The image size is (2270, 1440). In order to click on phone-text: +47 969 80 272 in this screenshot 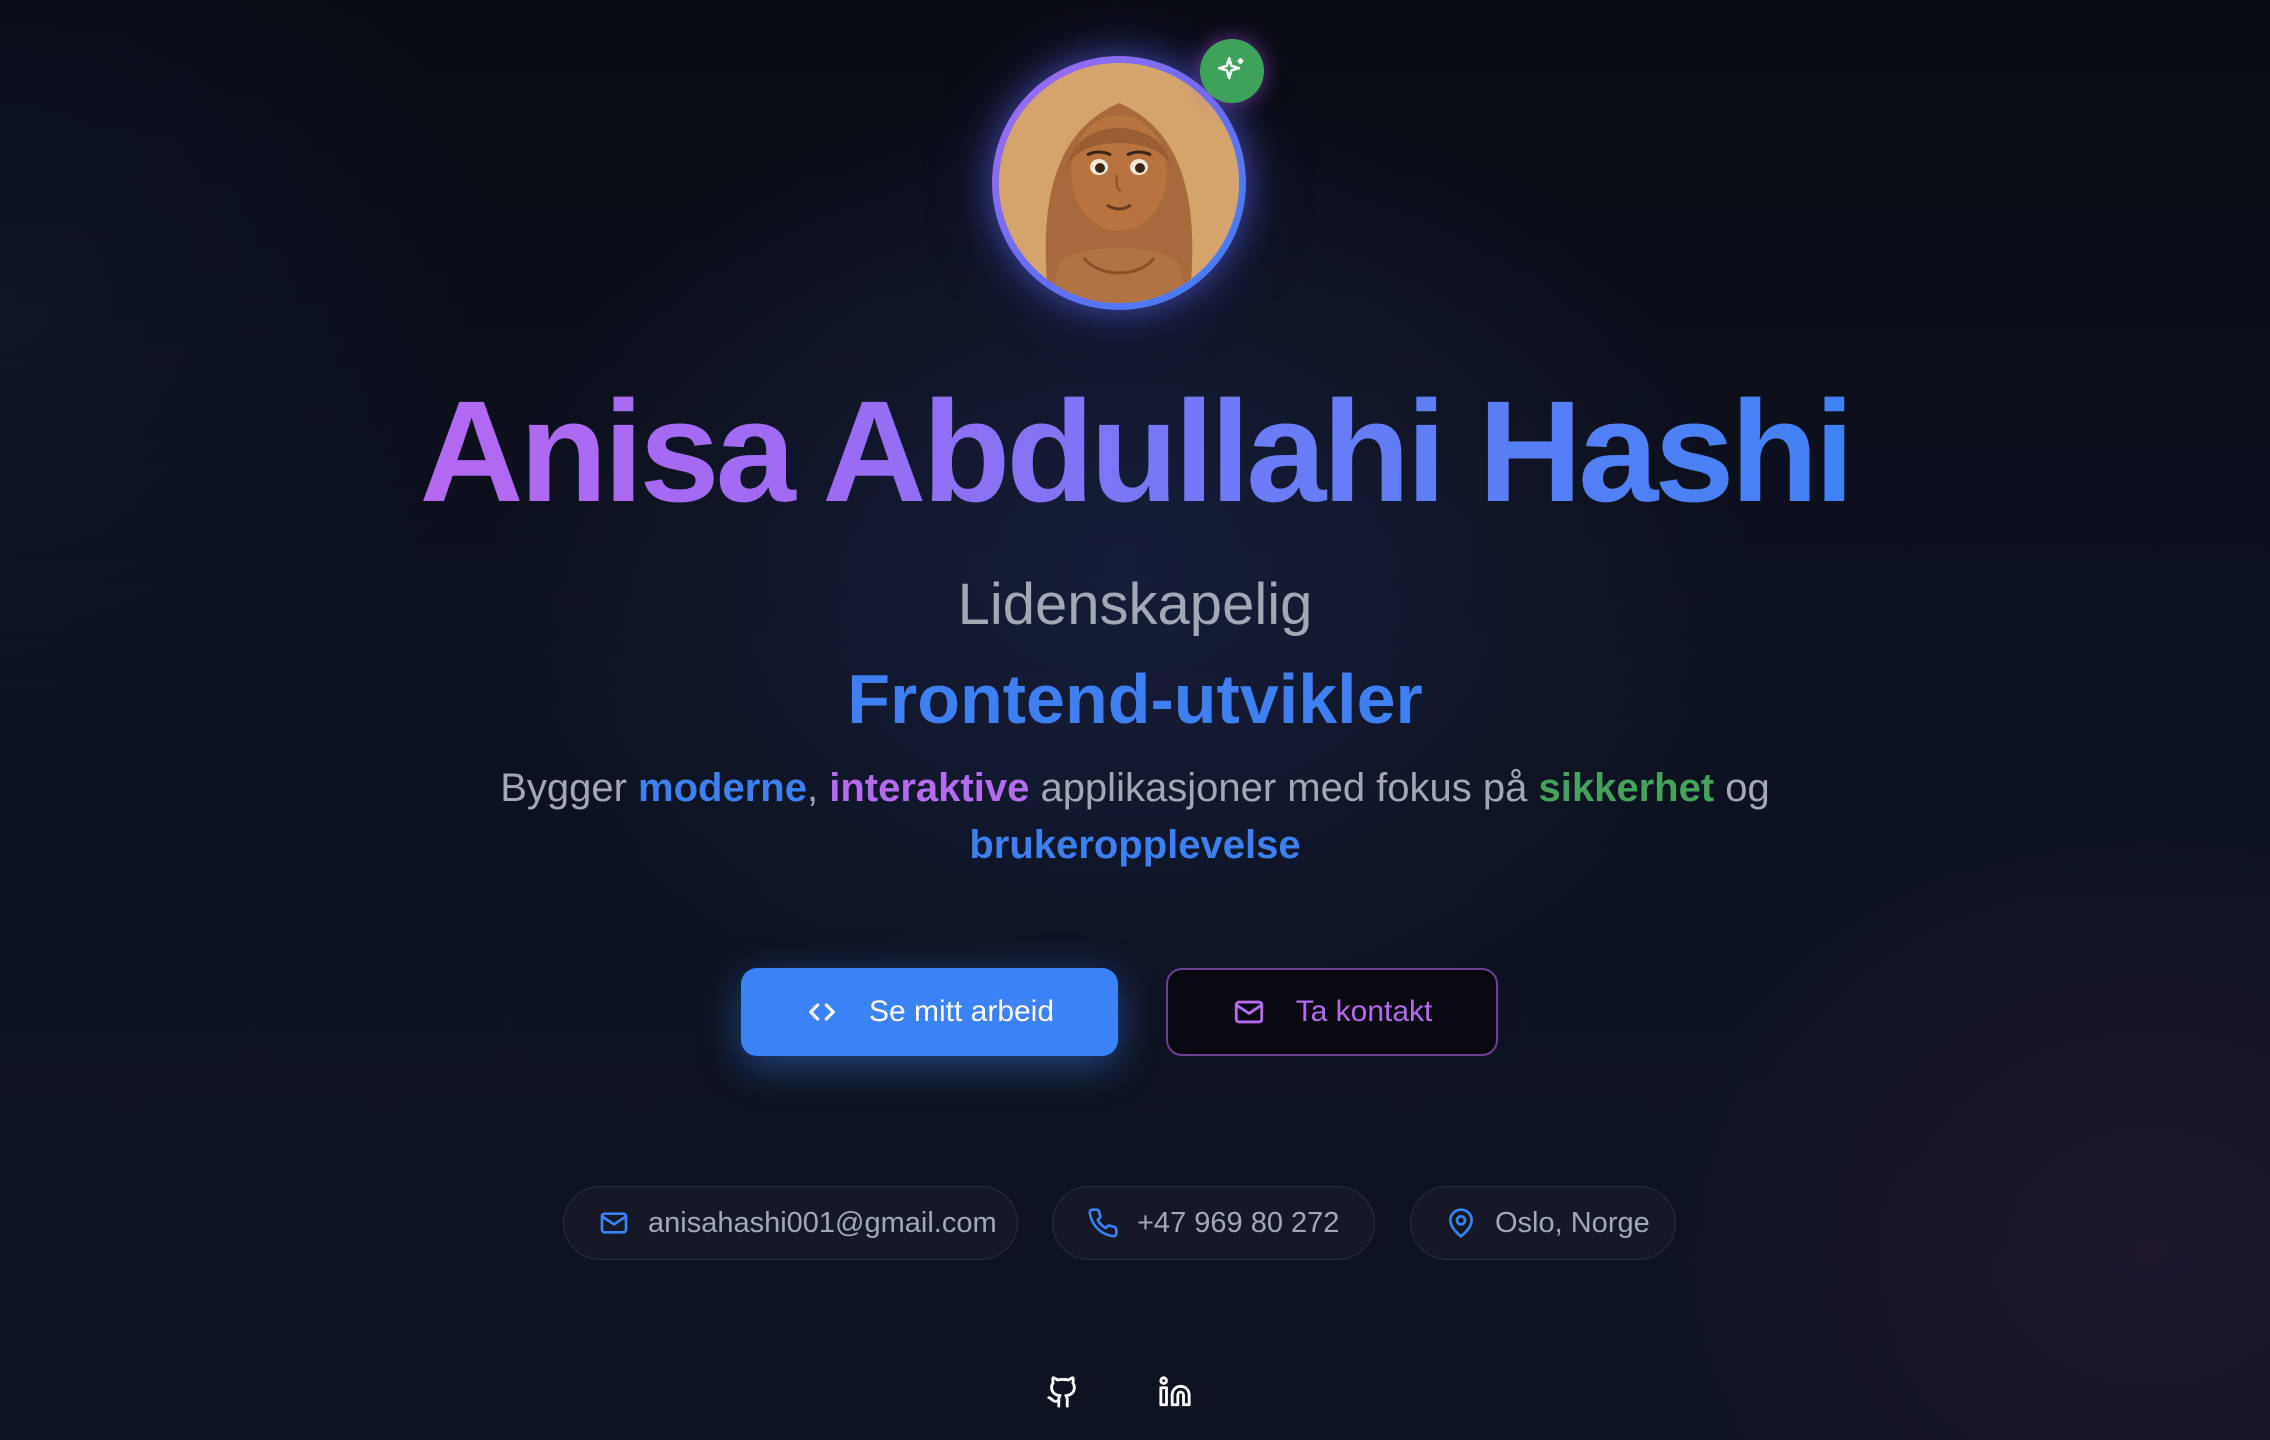, I will do `click(1238, 1222)`.